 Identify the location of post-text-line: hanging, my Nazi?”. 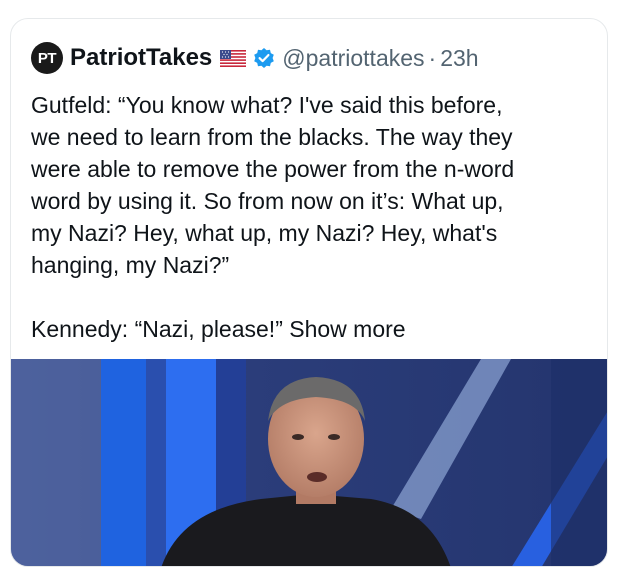
(130, 265).